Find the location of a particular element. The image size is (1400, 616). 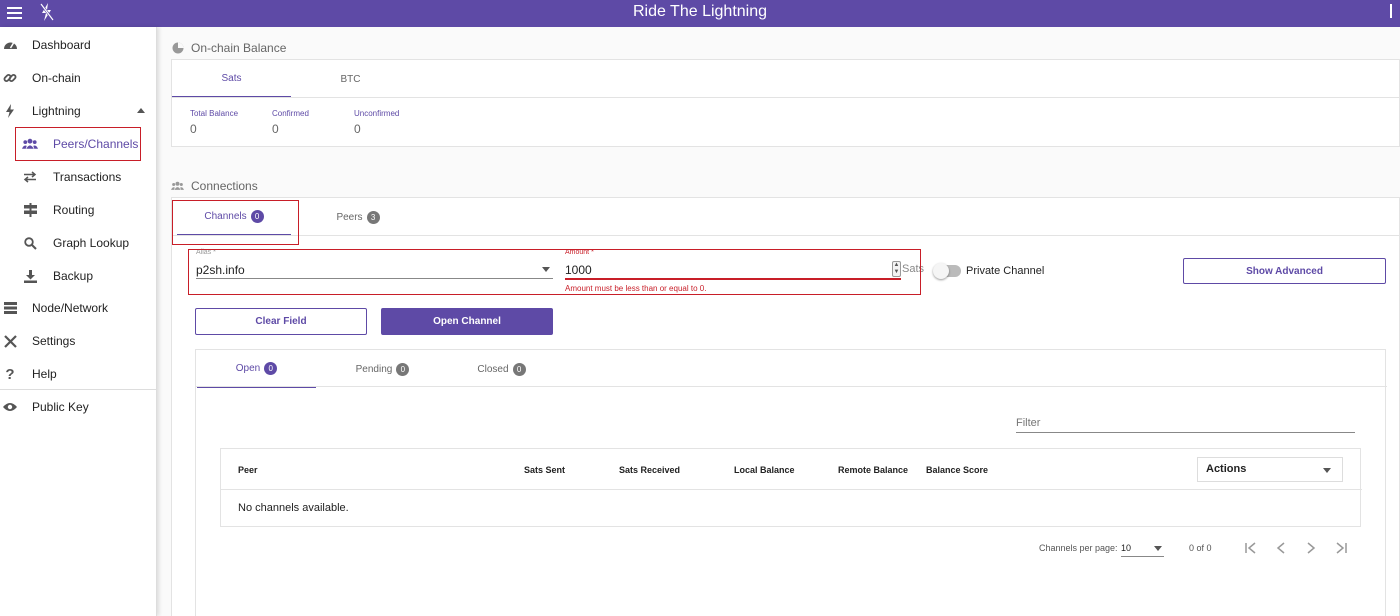

empty-message: No channels available. is located at coordinates (293, 508).